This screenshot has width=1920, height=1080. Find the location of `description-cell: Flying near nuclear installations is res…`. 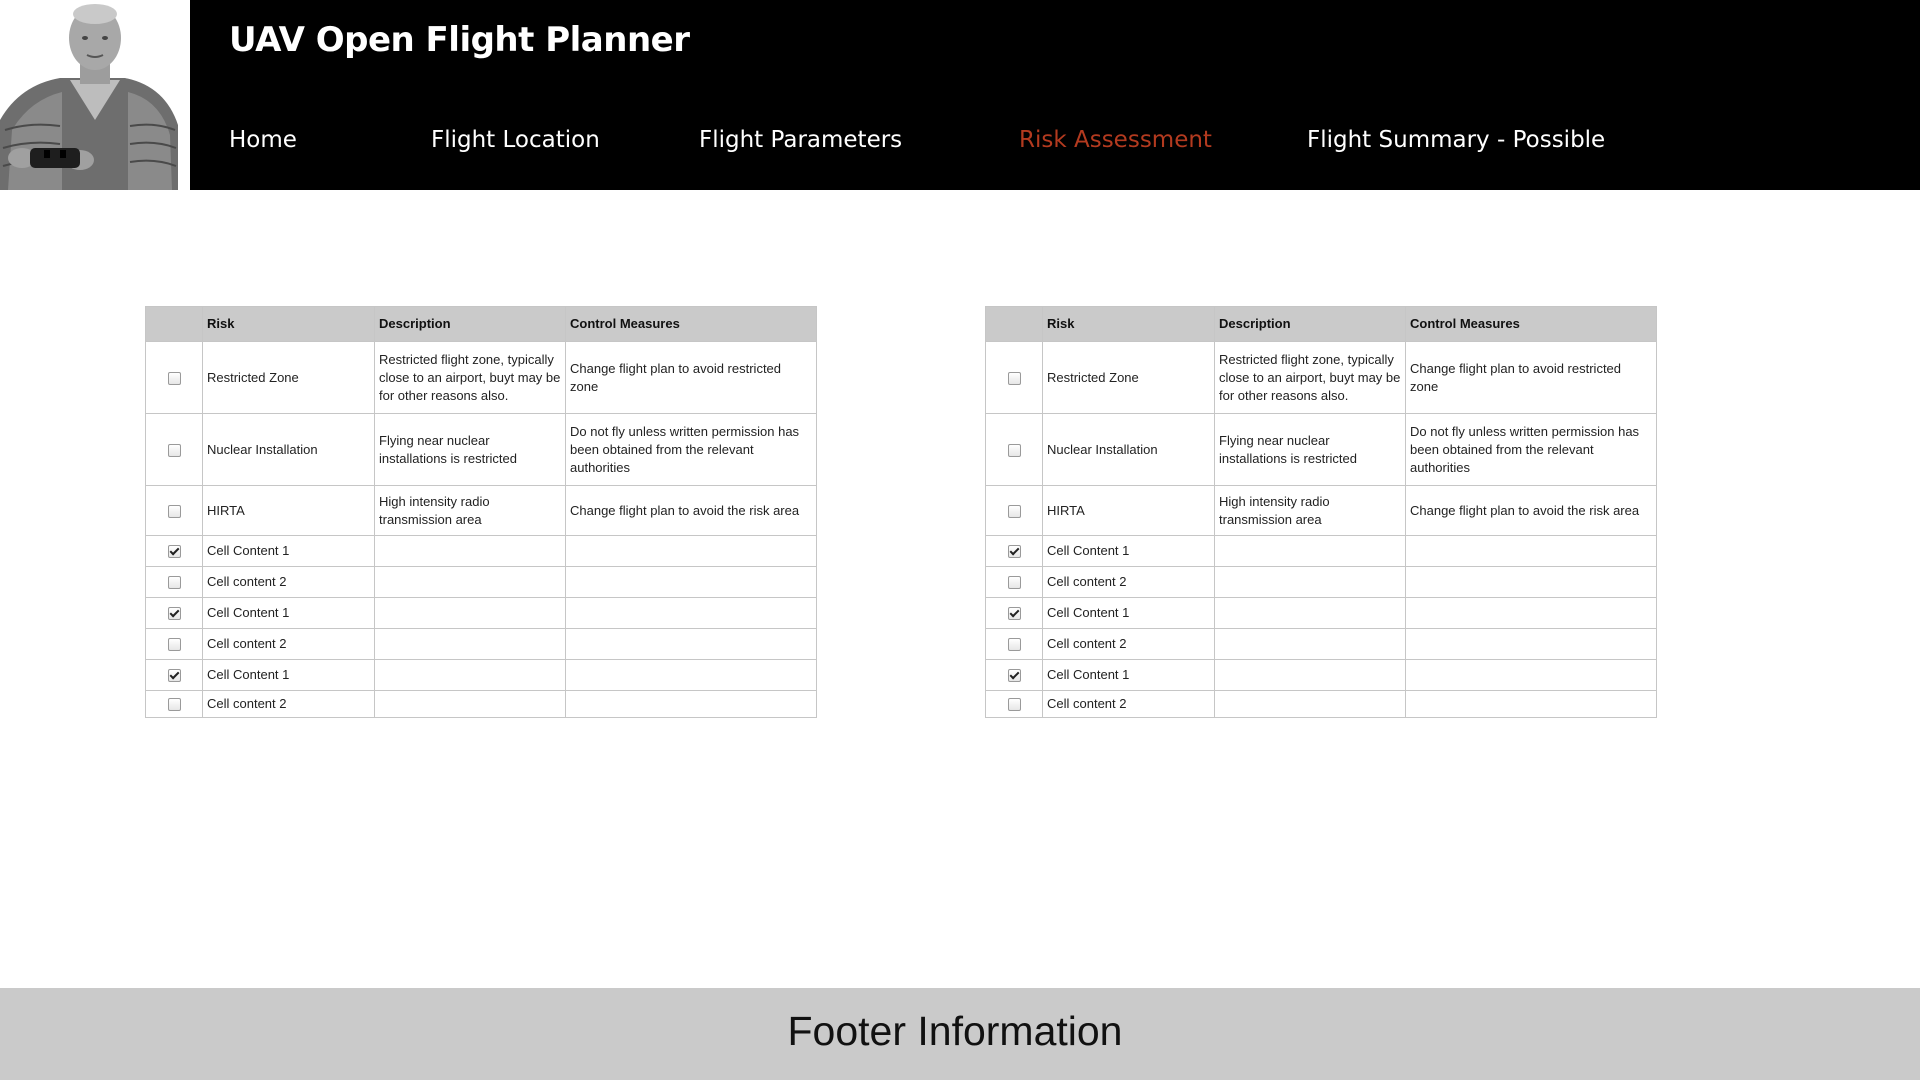

description-cell: Flying near nuclear installations is res… is located at coordinates (1310, 449).